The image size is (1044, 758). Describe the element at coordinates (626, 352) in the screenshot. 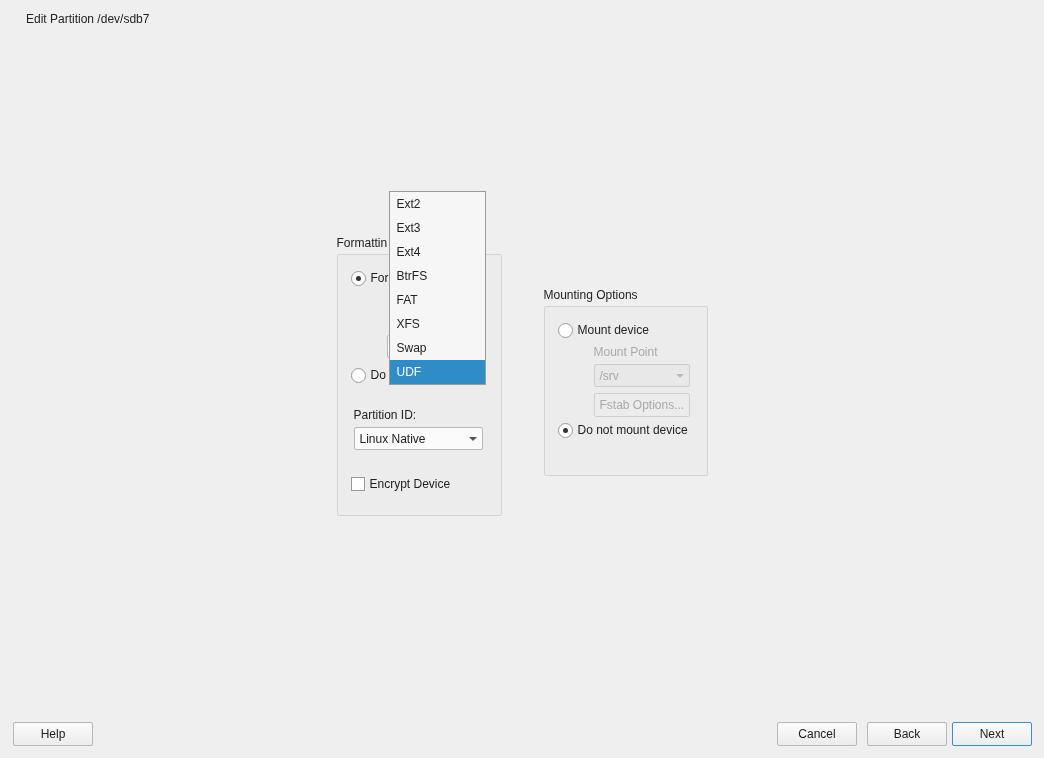

I see `field-label: Mount Point` at that location.